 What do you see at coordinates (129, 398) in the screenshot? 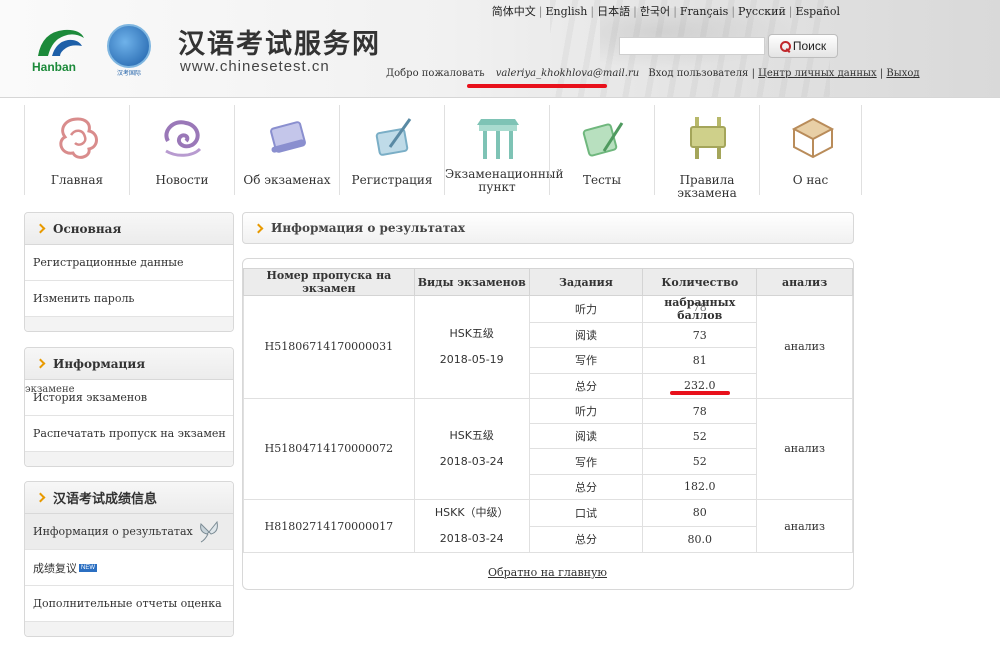
I see `sidebar-item-exam-history: экзамене История экзаменов` at bounding box center [129, 398].